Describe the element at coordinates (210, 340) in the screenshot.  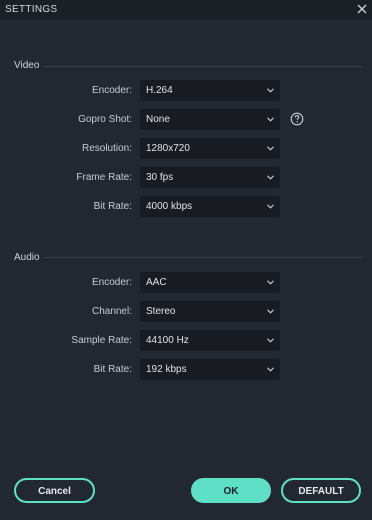
I see `audio-samplerate-select: 44100 Hz` at that location.